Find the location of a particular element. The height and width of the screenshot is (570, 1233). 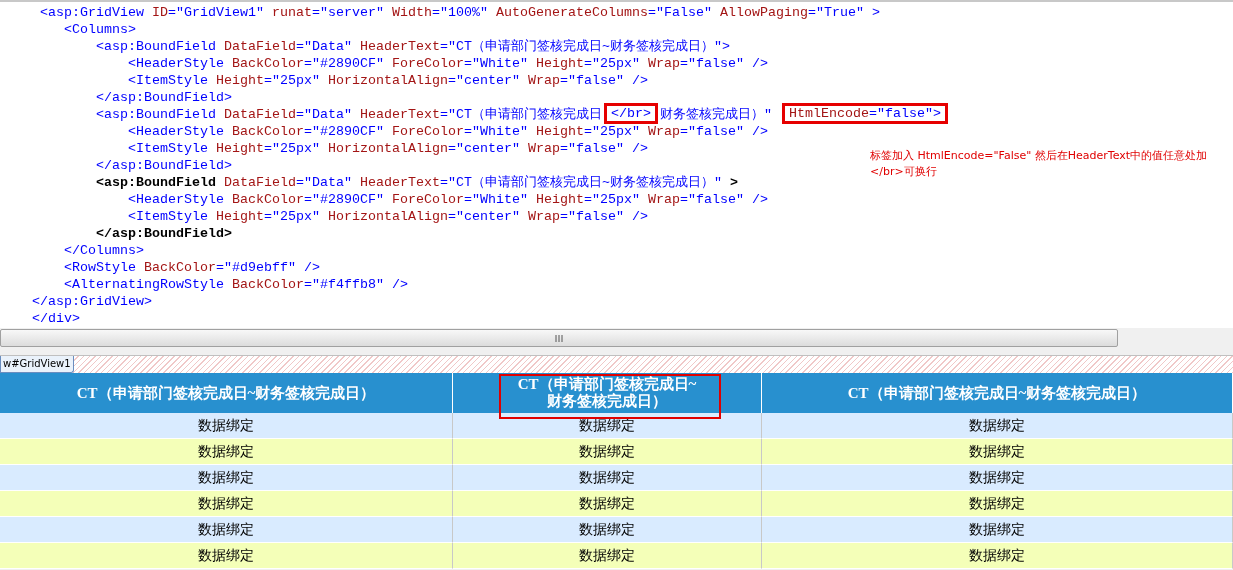

code-token: <asp:GridView is located at coordinates (91, 12).